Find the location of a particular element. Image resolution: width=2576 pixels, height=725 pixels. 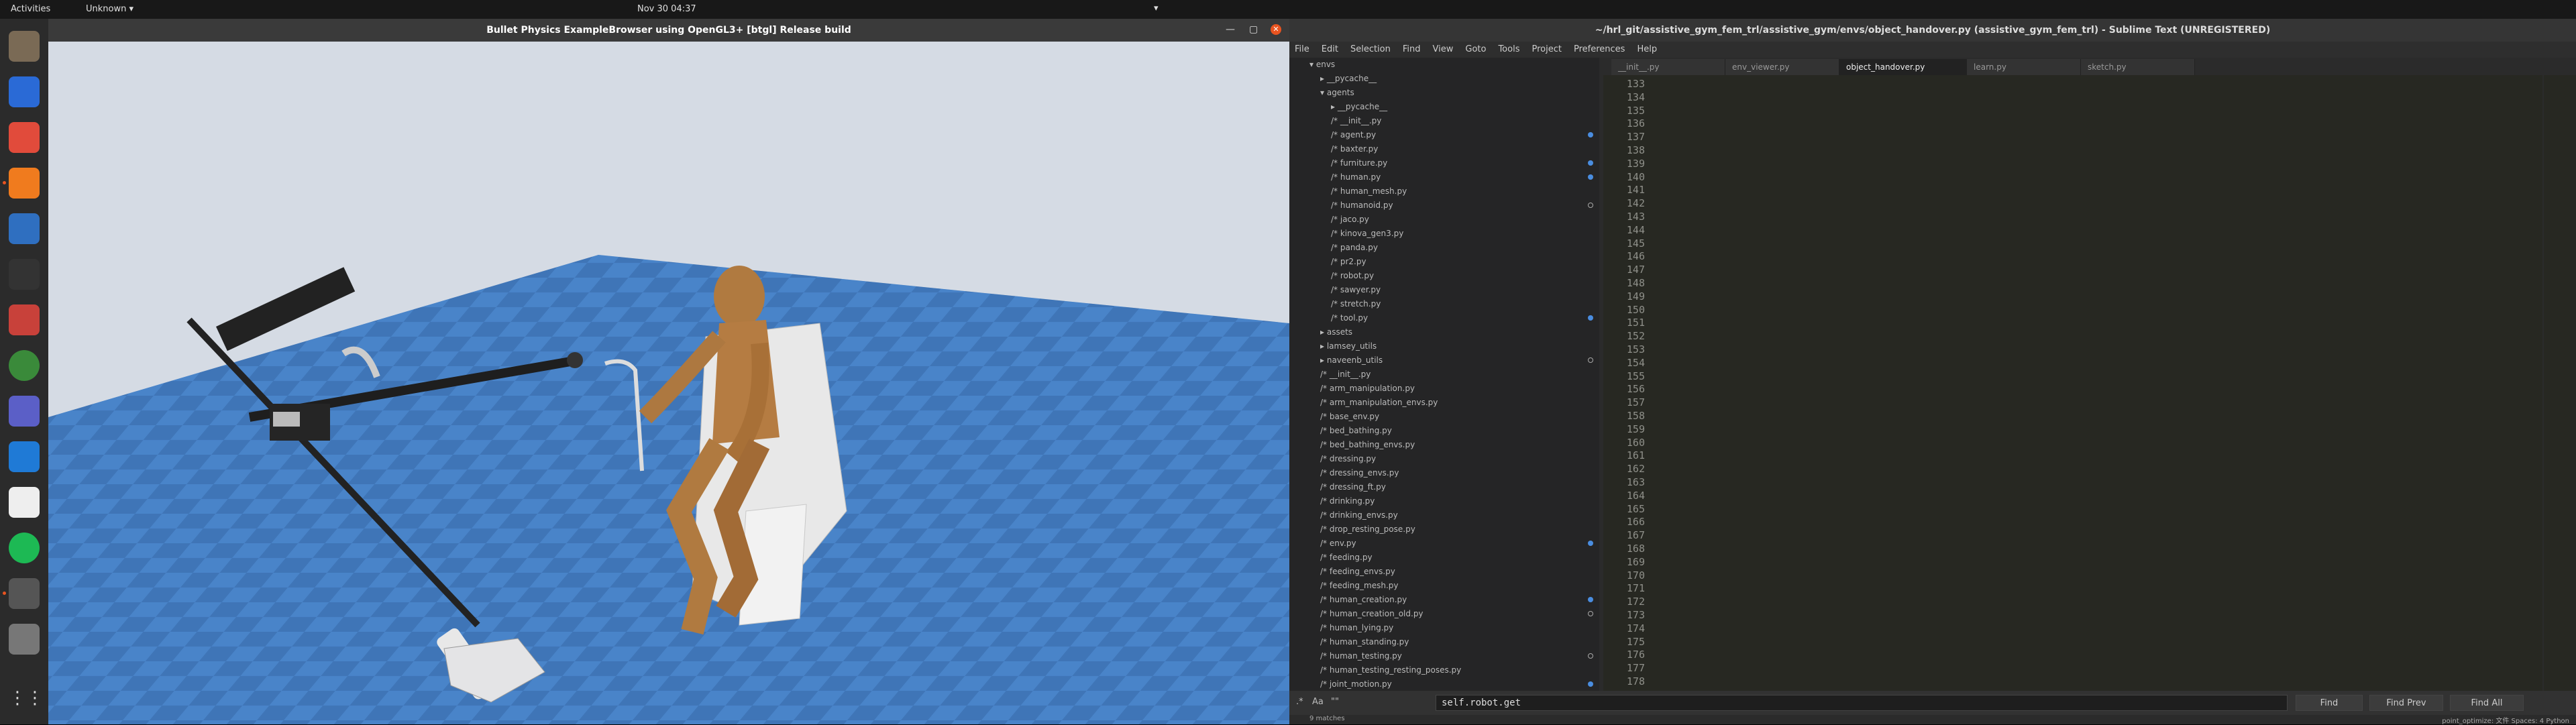

sidebar-item: /* drop_resting_pose.py is located at coordinates (1367, 529).